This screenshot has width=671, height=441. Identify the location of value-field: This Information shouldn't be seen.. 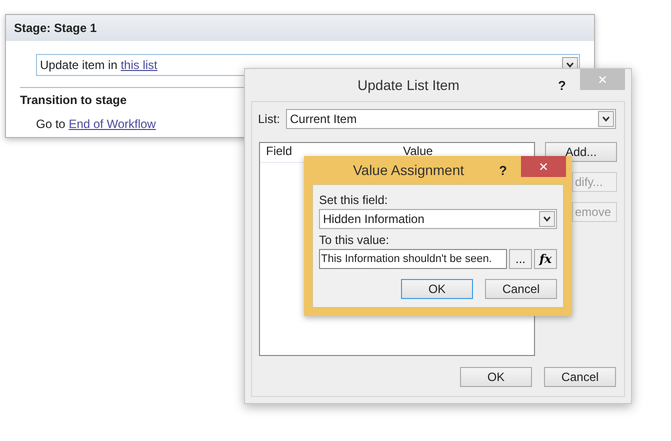
(413, 259).